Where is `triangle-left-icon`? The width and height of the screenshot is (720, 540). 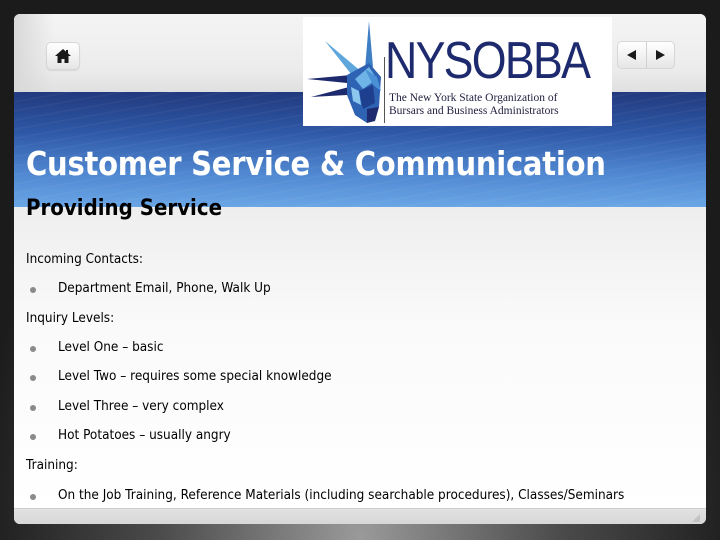
triangle-left-icon is located at coordinates (631, 55).